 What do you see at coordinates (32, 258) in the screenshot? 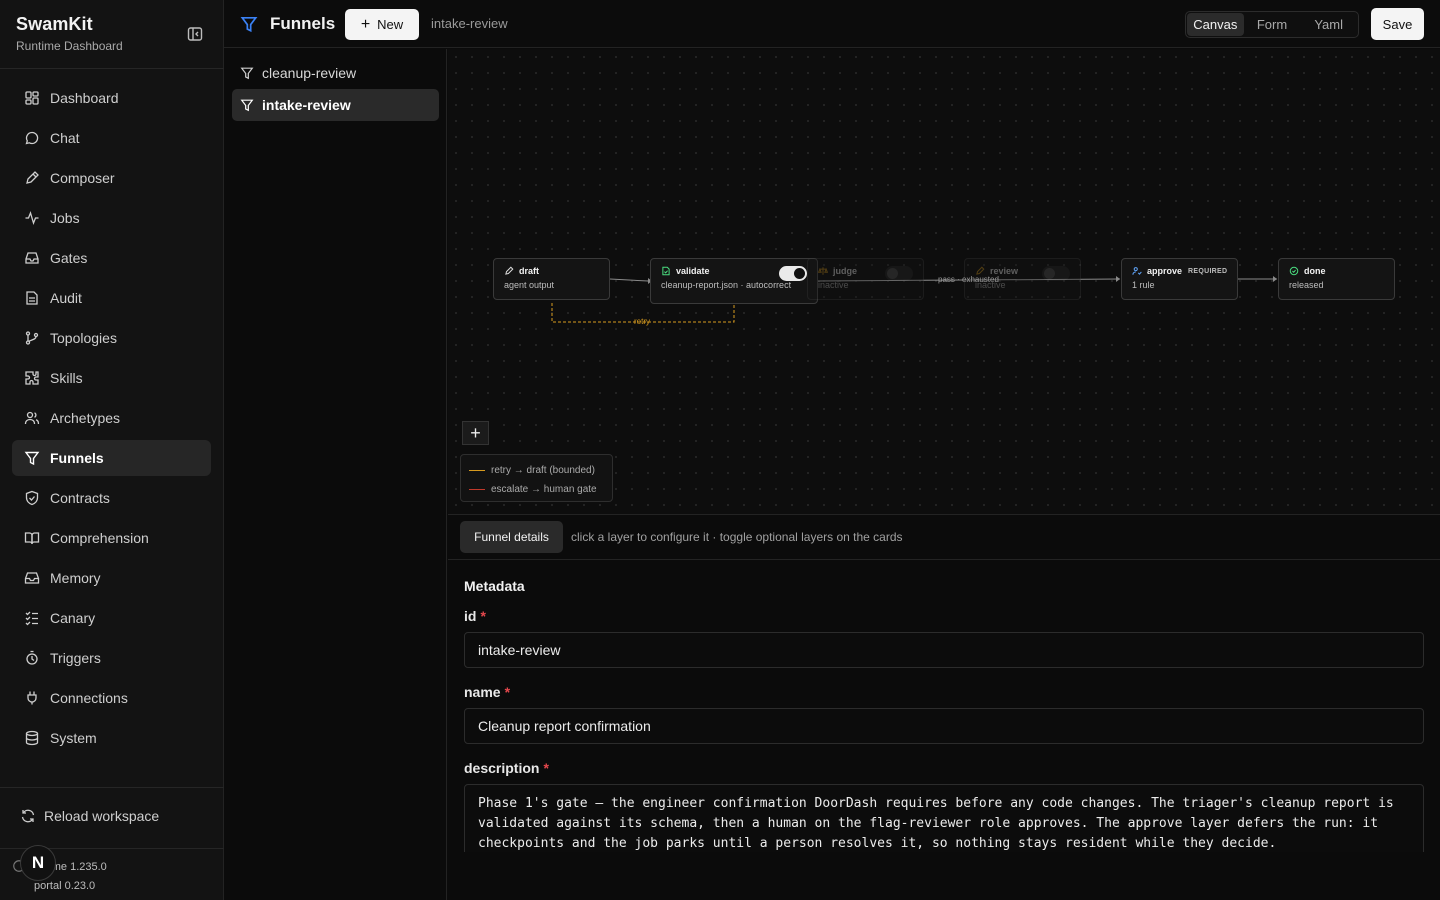
I see `gates-icon` at bounding box center [32, 258].